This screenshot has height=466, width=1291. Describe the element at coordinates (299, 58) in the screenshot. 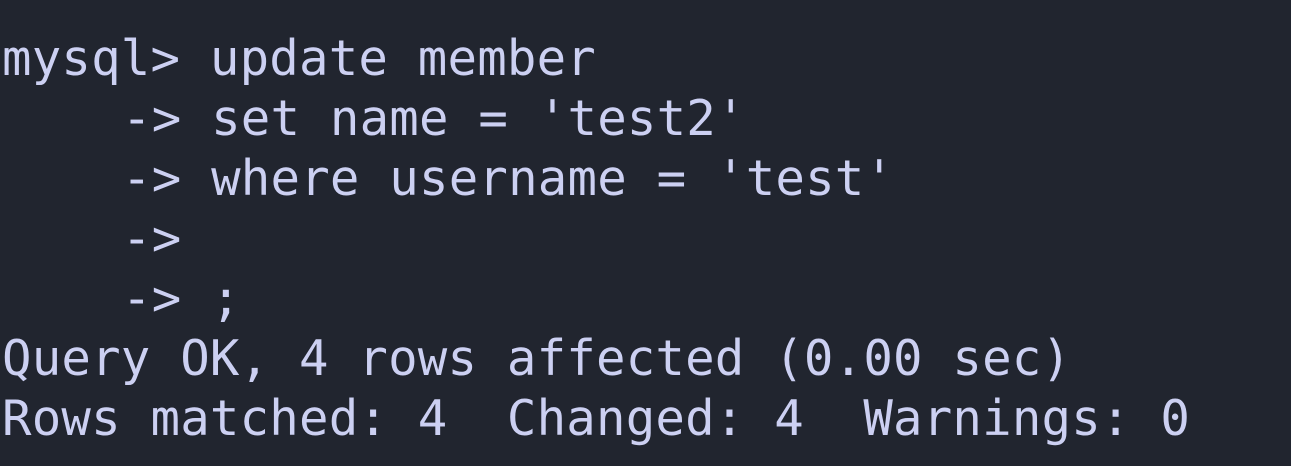

I see `terminal-line-prompt: mysql> update member` at that location.